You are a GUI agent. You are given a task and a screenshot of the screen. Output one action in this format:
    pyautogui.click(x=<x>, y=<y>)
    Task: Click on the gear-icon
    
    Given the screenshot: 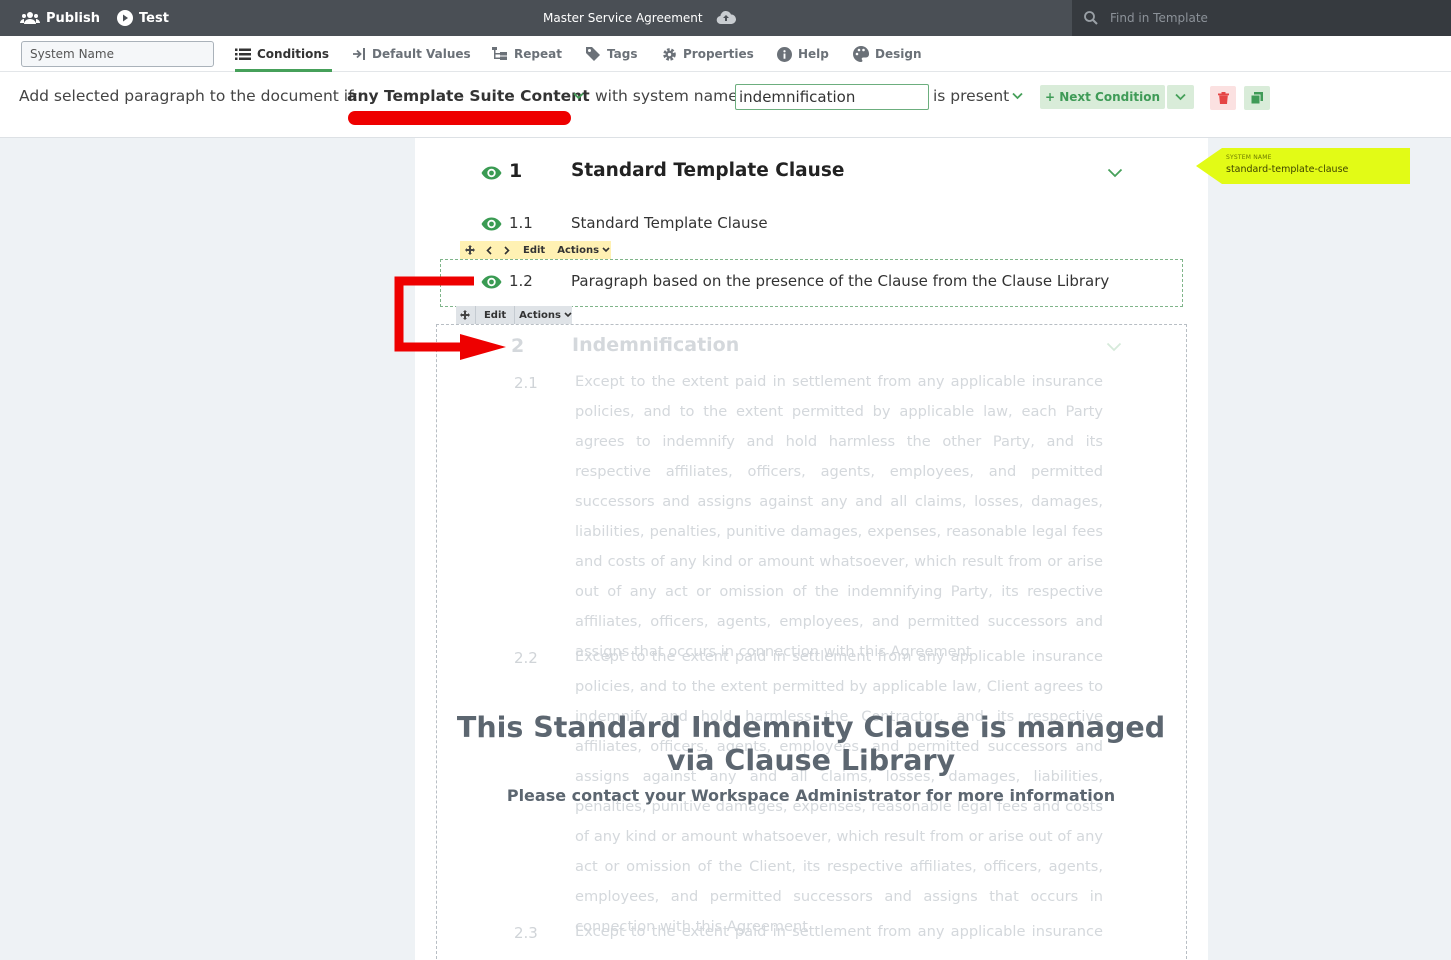 What is the action you would take?
    pyautogui.click(x=669, y=54)
    